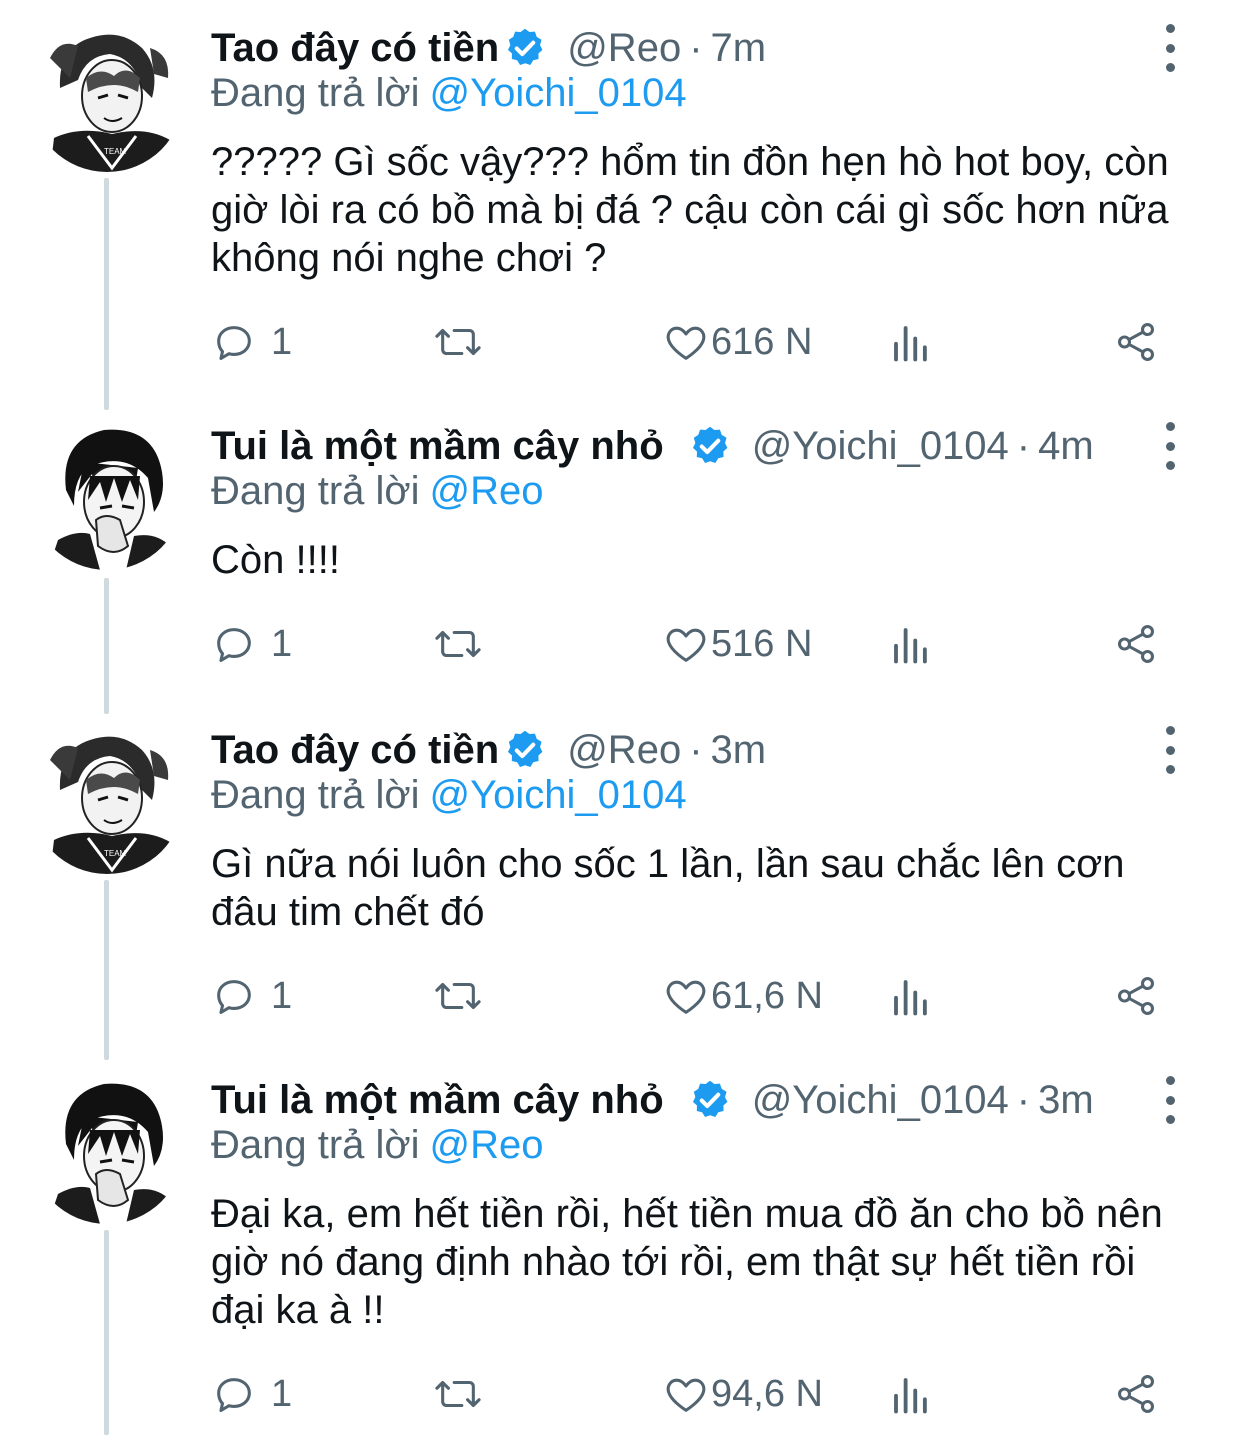  Describe the element at coordinates (767, 1393) in the screenshot. I see `like-count: 94,6 N` at that location.